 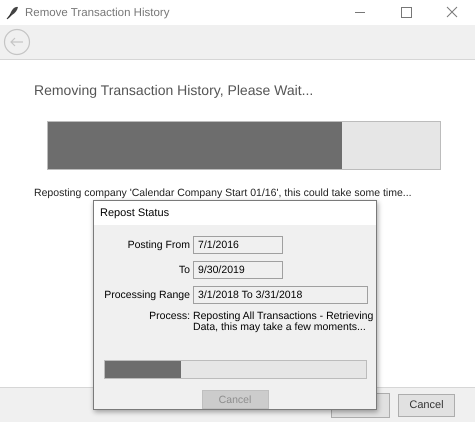 I want to click on app-icon, so click(x=12, y=13).